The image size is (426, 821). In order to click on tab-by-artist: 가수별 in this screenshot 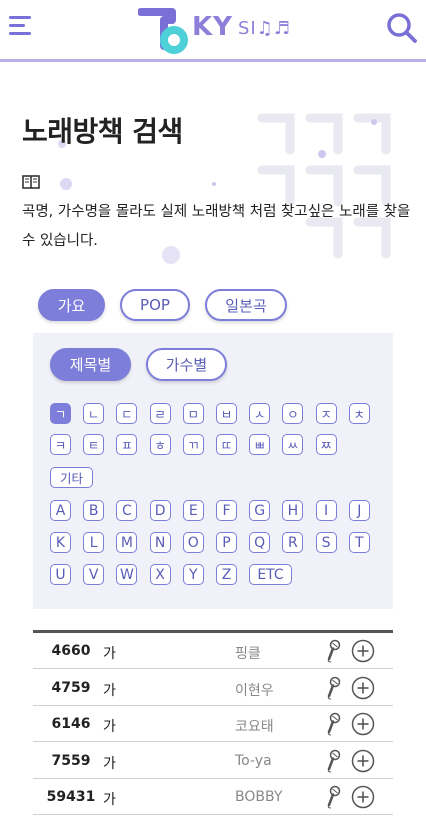, I will do `click(186, 364)`.